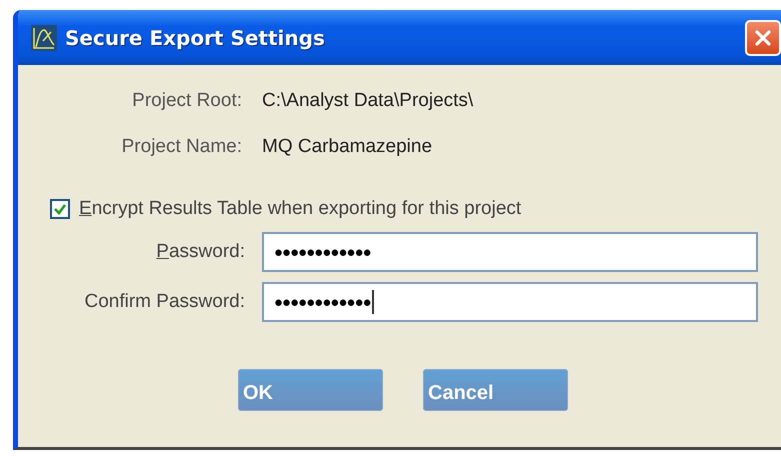 This screenshot has height=456, width=781. What do you see at coordinates (195, 38) in the screenshot?
I see `window-title: Secure Export Settings` at bounding box center [195, 38].